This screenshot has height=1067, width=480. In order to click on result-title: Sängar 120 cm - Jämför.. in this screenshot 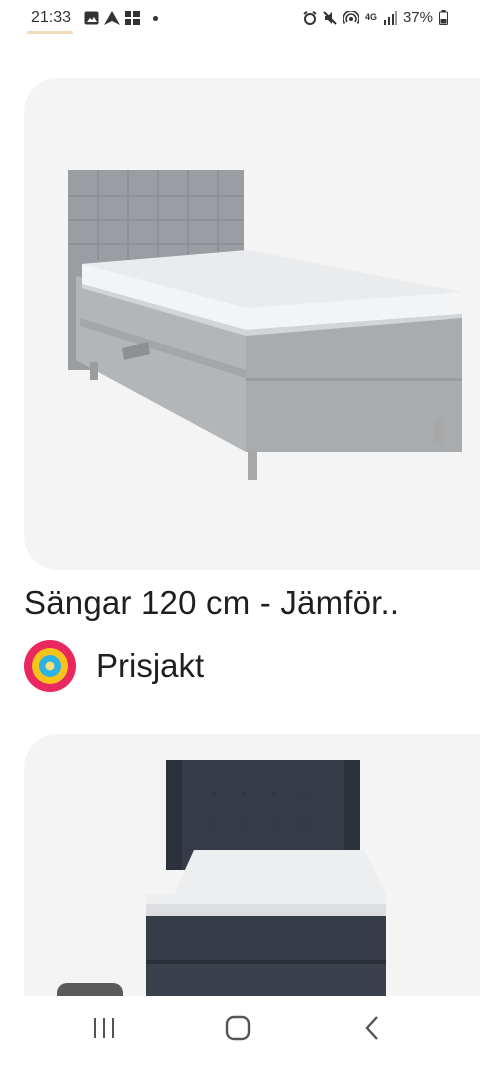, I will do `click(252, 603)`.